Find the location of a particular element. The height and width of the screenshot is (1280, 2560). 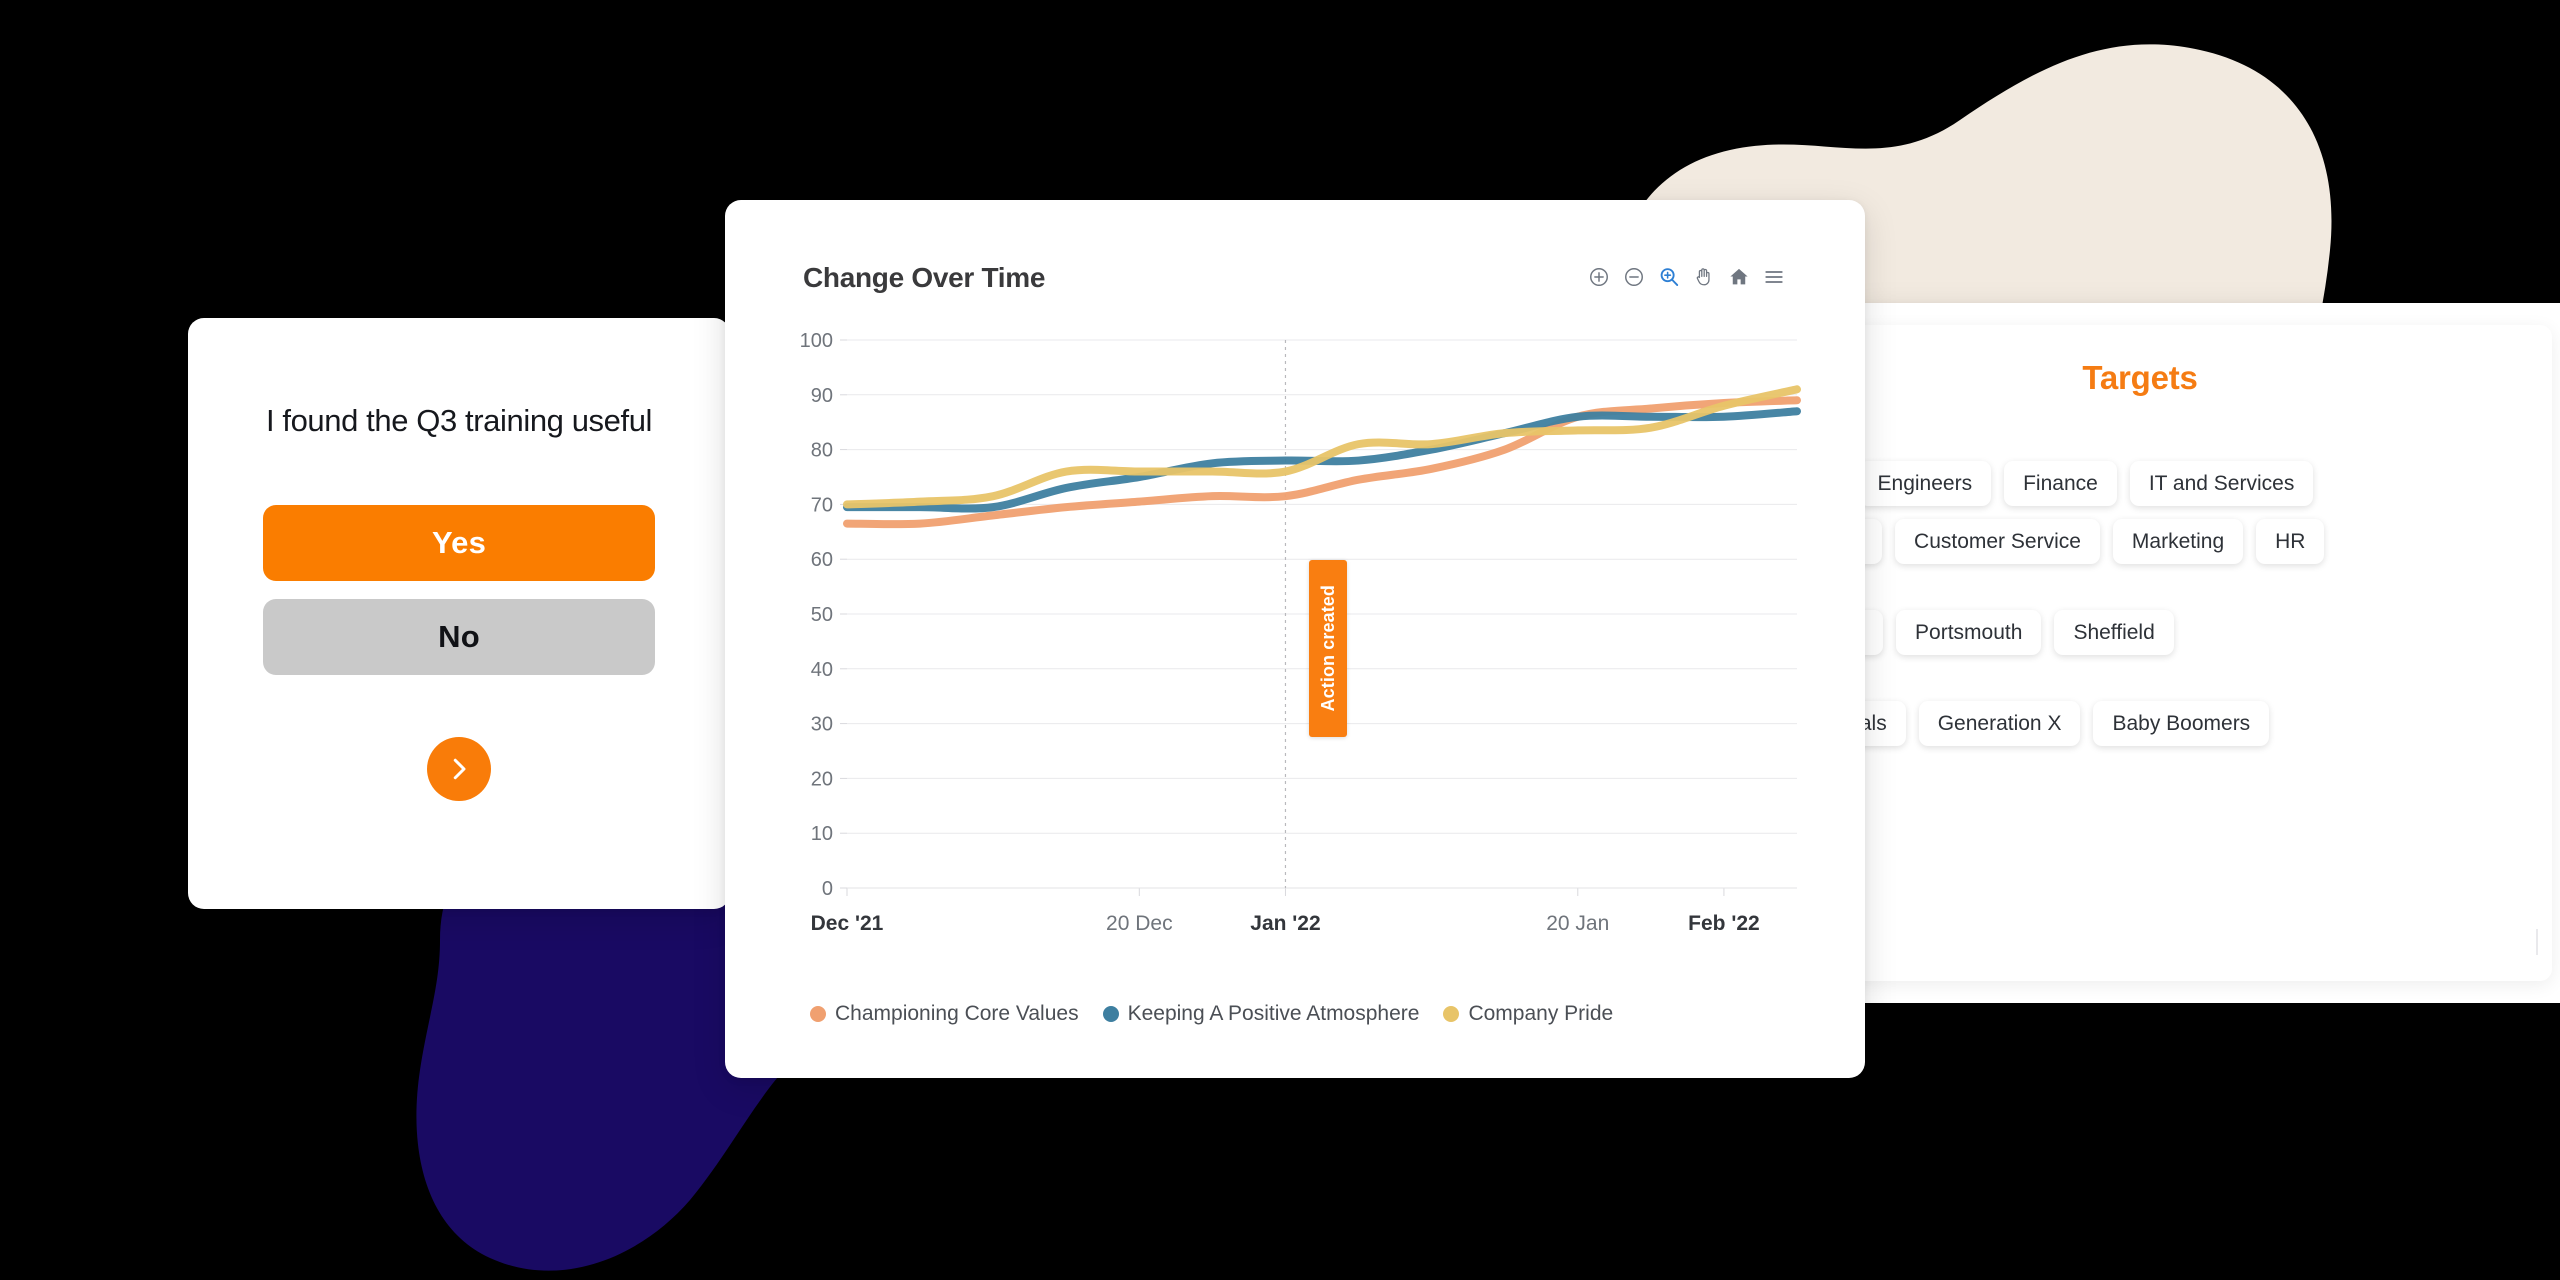

svg-text: 90 is located at coordinates (822, 396).